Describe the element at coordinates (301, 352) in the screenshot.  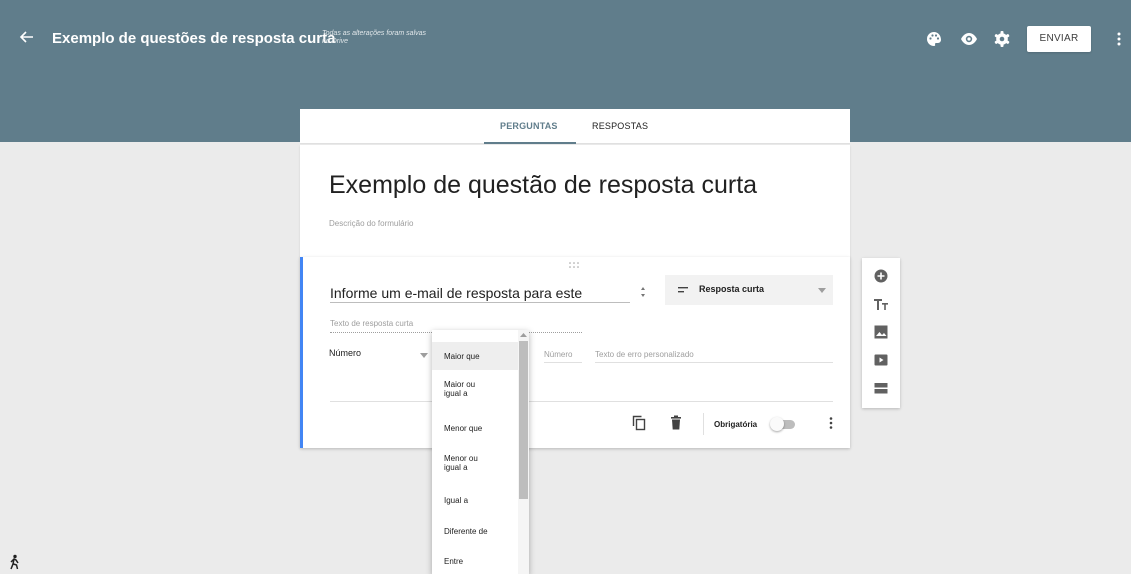
I see `active-card-accent` at that location.